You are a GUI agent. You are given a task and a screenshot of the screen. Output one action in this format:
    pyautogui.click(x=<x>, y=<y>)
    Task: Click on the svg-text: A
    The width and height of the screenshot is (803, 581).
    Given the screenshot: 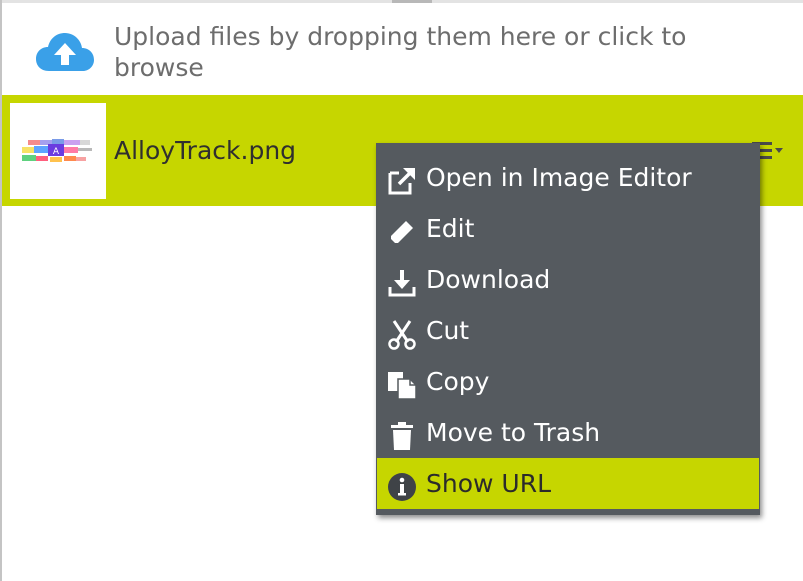 What is the action you would take?
    pyautogui.click(x=56, y=152)
    